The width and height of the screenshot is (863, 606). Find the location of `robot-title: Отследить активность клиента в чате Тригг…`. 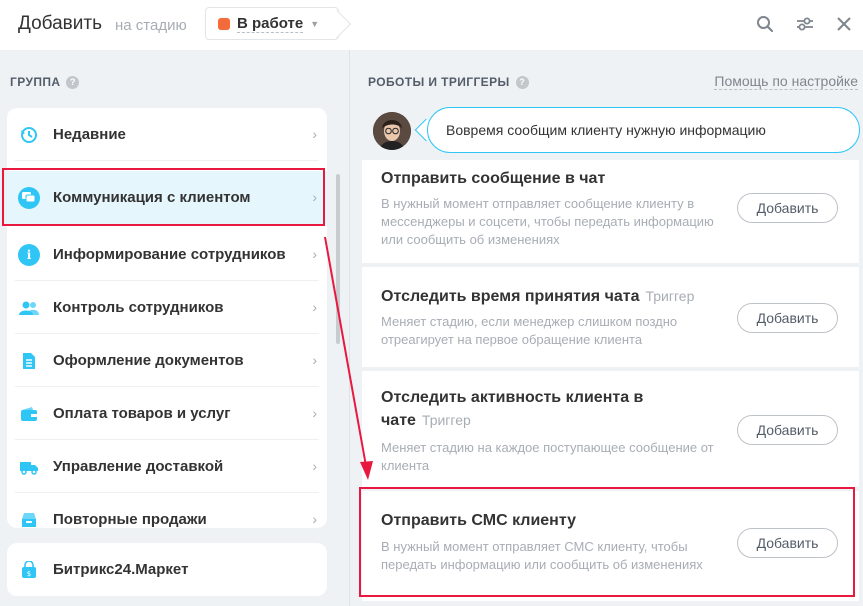

robot-title: Отследить активность клиента в чате Тригг… is located at coordinates (512, 409).